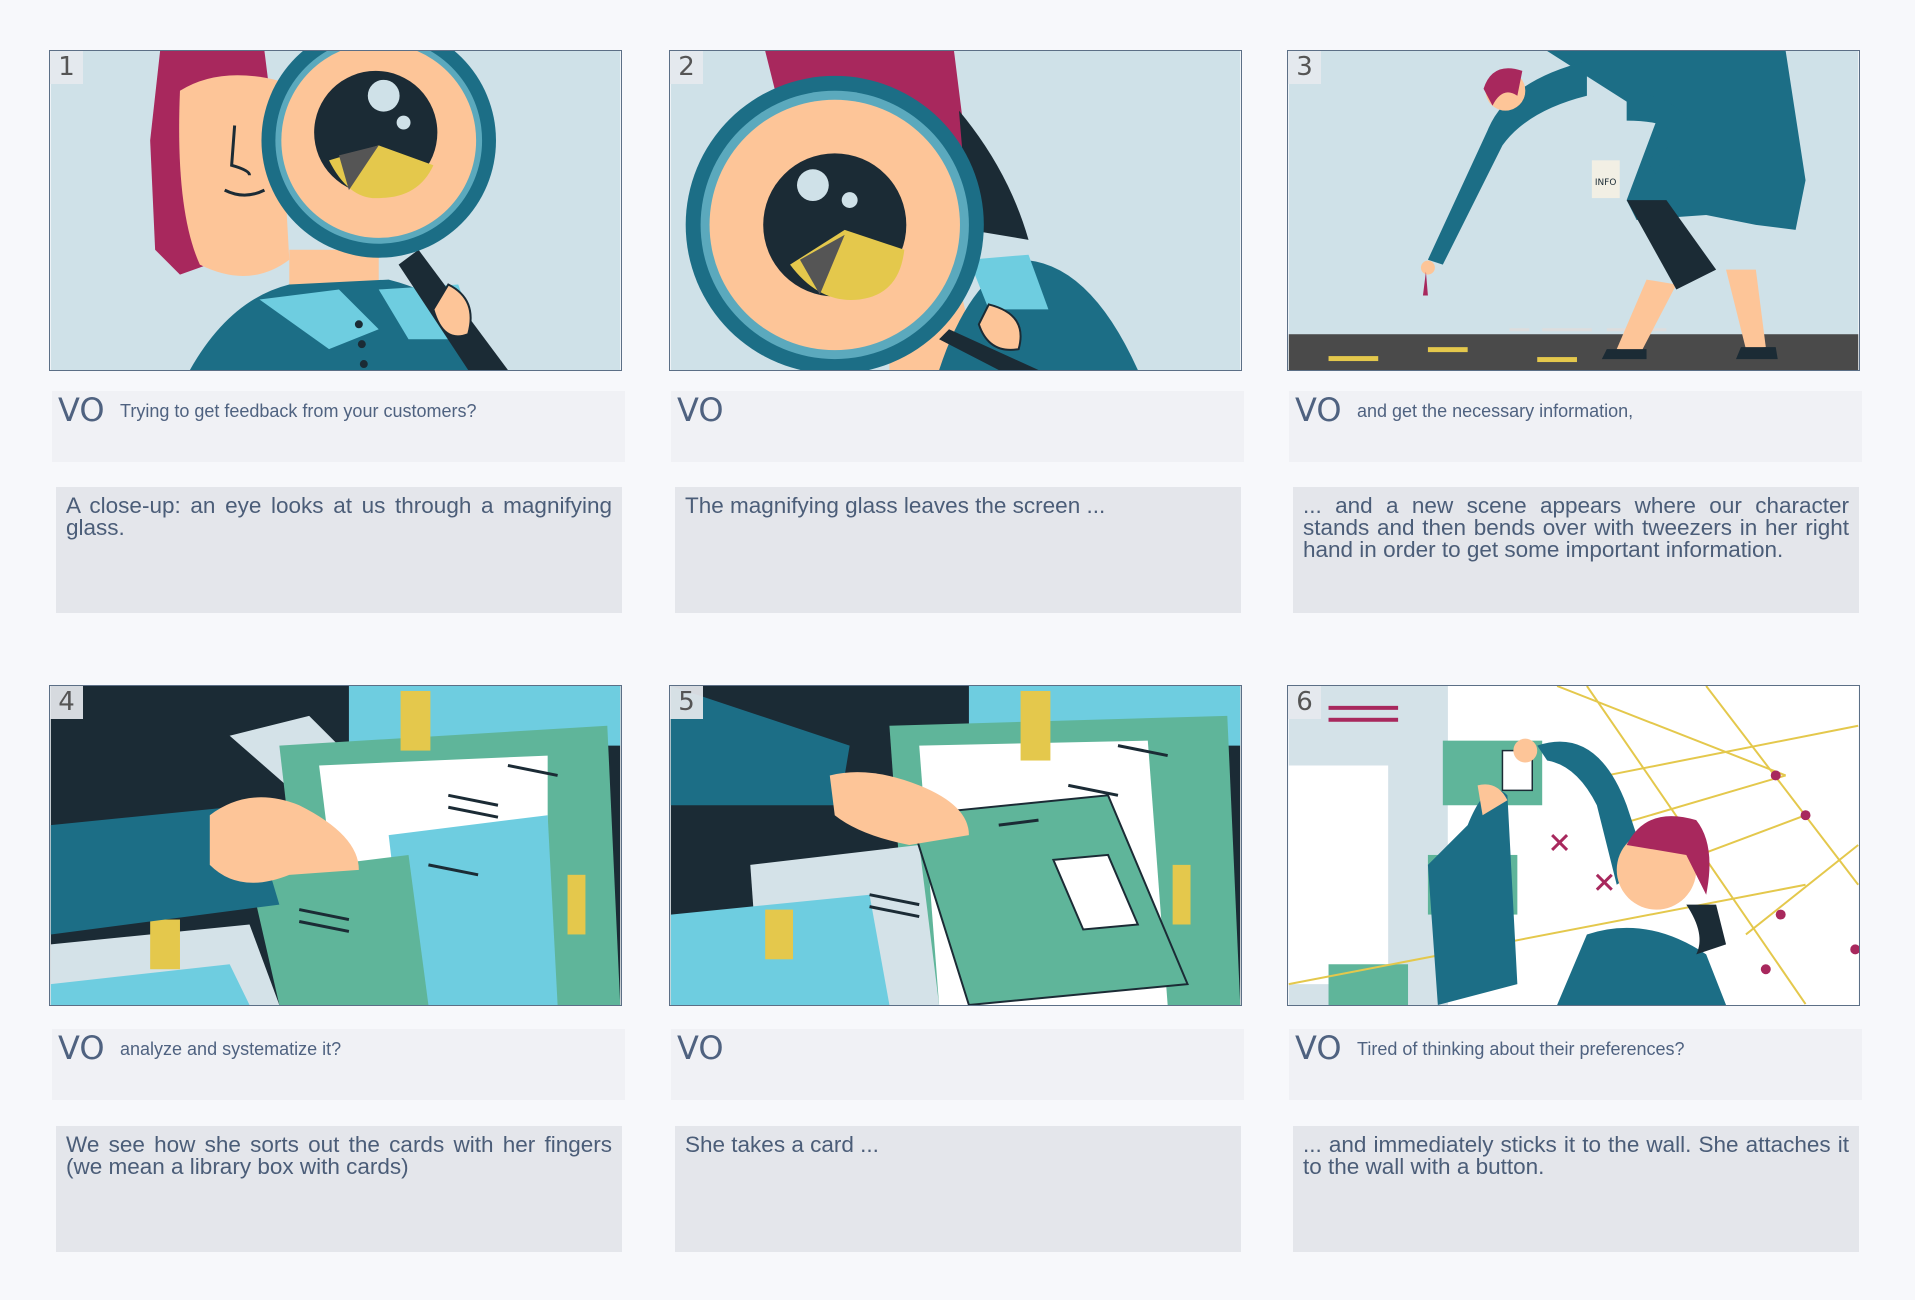 This screenshot has width=1915, height=1300. I want to click on voice-over-box-2: VO, so click(957, 426).